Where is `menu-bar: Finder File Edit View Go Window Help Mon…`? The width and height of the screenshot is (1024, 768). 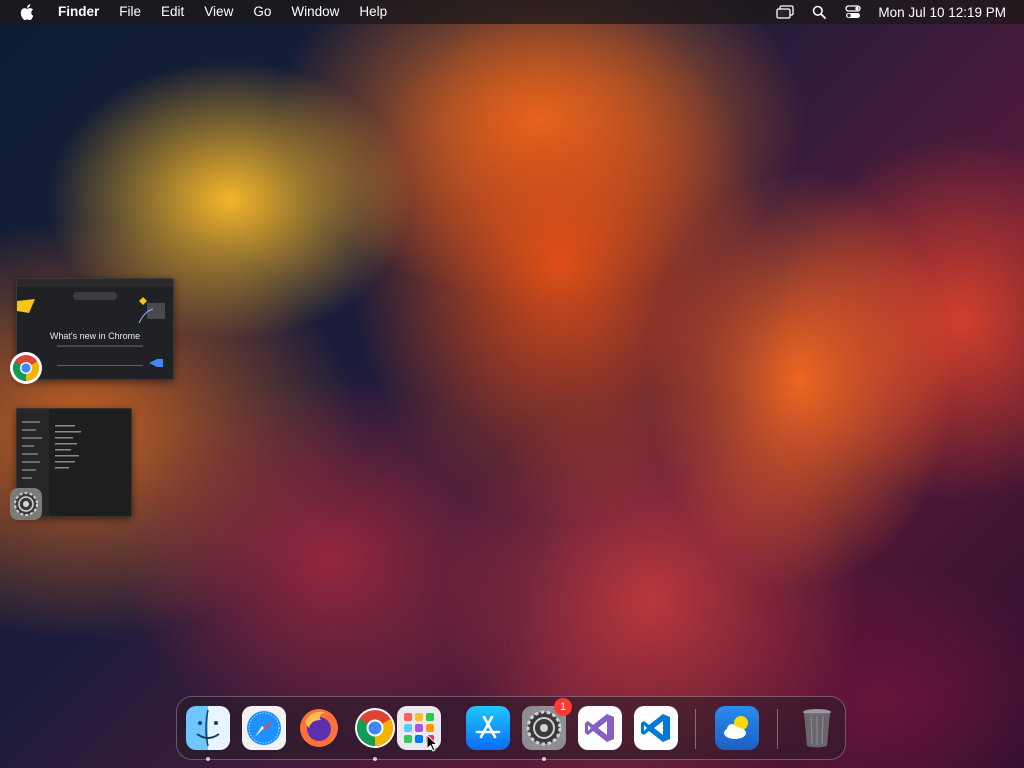 menu-bar: Finder File Edit View Go Window Help Mon… is located at coordinates (512, 12).